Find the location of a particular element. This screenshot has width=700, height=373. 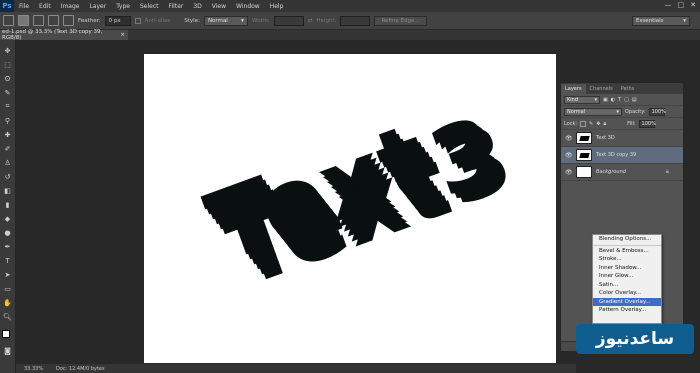

marquee-tool-preset-icon is located at coordinates (8, 20).